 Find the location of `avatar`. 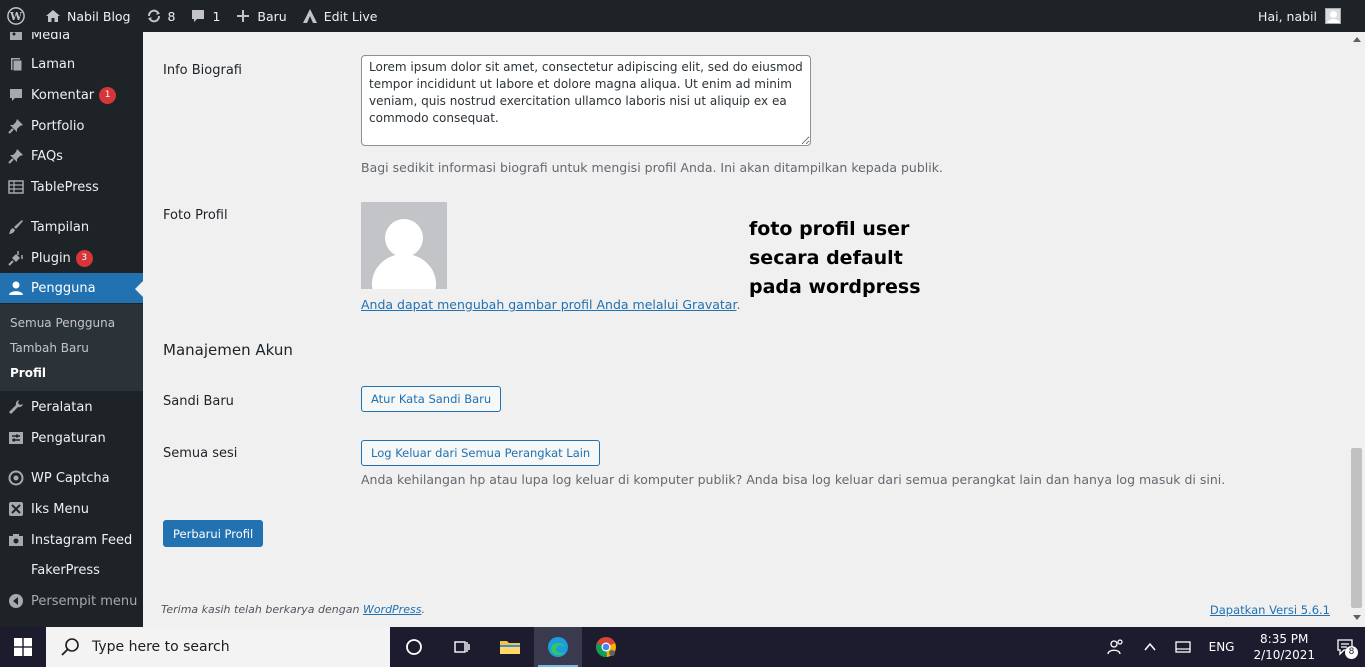

avatar is located at coordinates (1333, 16).